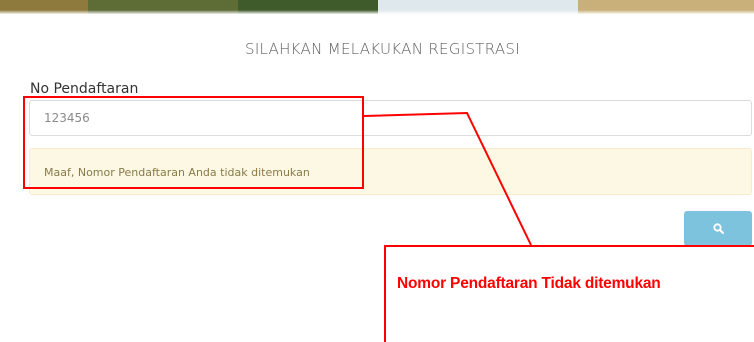 This screenshot has height=342, width=754. What do you see at coordinates (569, 293) in the screenshot?
I see `callout-box` at bounding box center [569, 293].